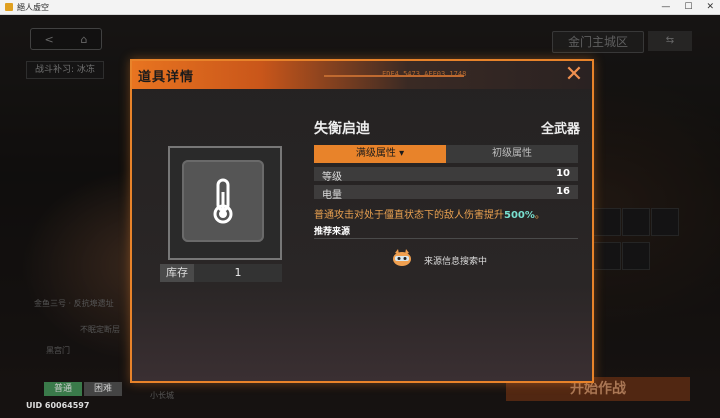 Image resolution: width=720 pixels, height=418 pixels. Describe the element at coordinates (238, 273) in the screenshot. I see `stock-value: 1` at that location.